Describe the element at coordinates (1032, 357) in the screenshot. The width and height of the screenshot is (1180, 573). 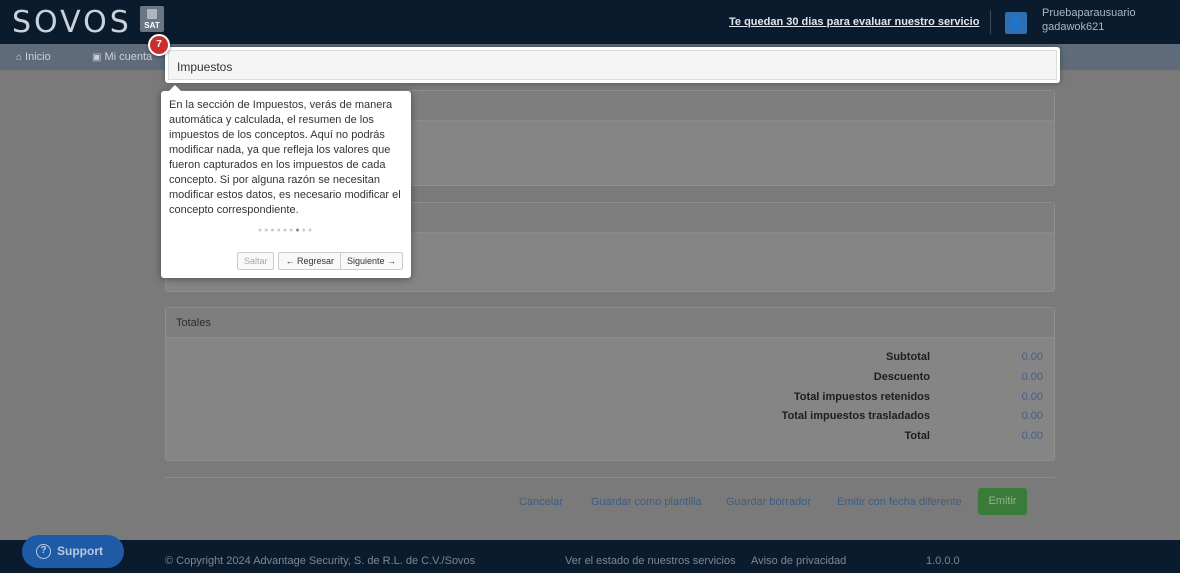
I see `subtotal-value: 0.00` at that location.